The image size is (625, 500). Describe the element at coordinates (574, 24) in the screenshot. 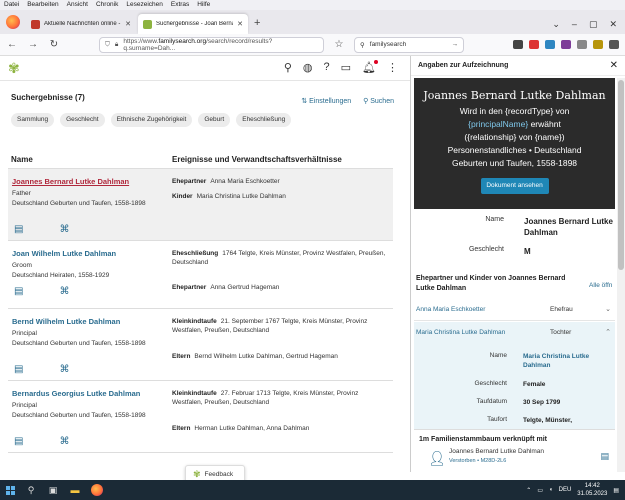

I see `minimize-icon: –` at that location.